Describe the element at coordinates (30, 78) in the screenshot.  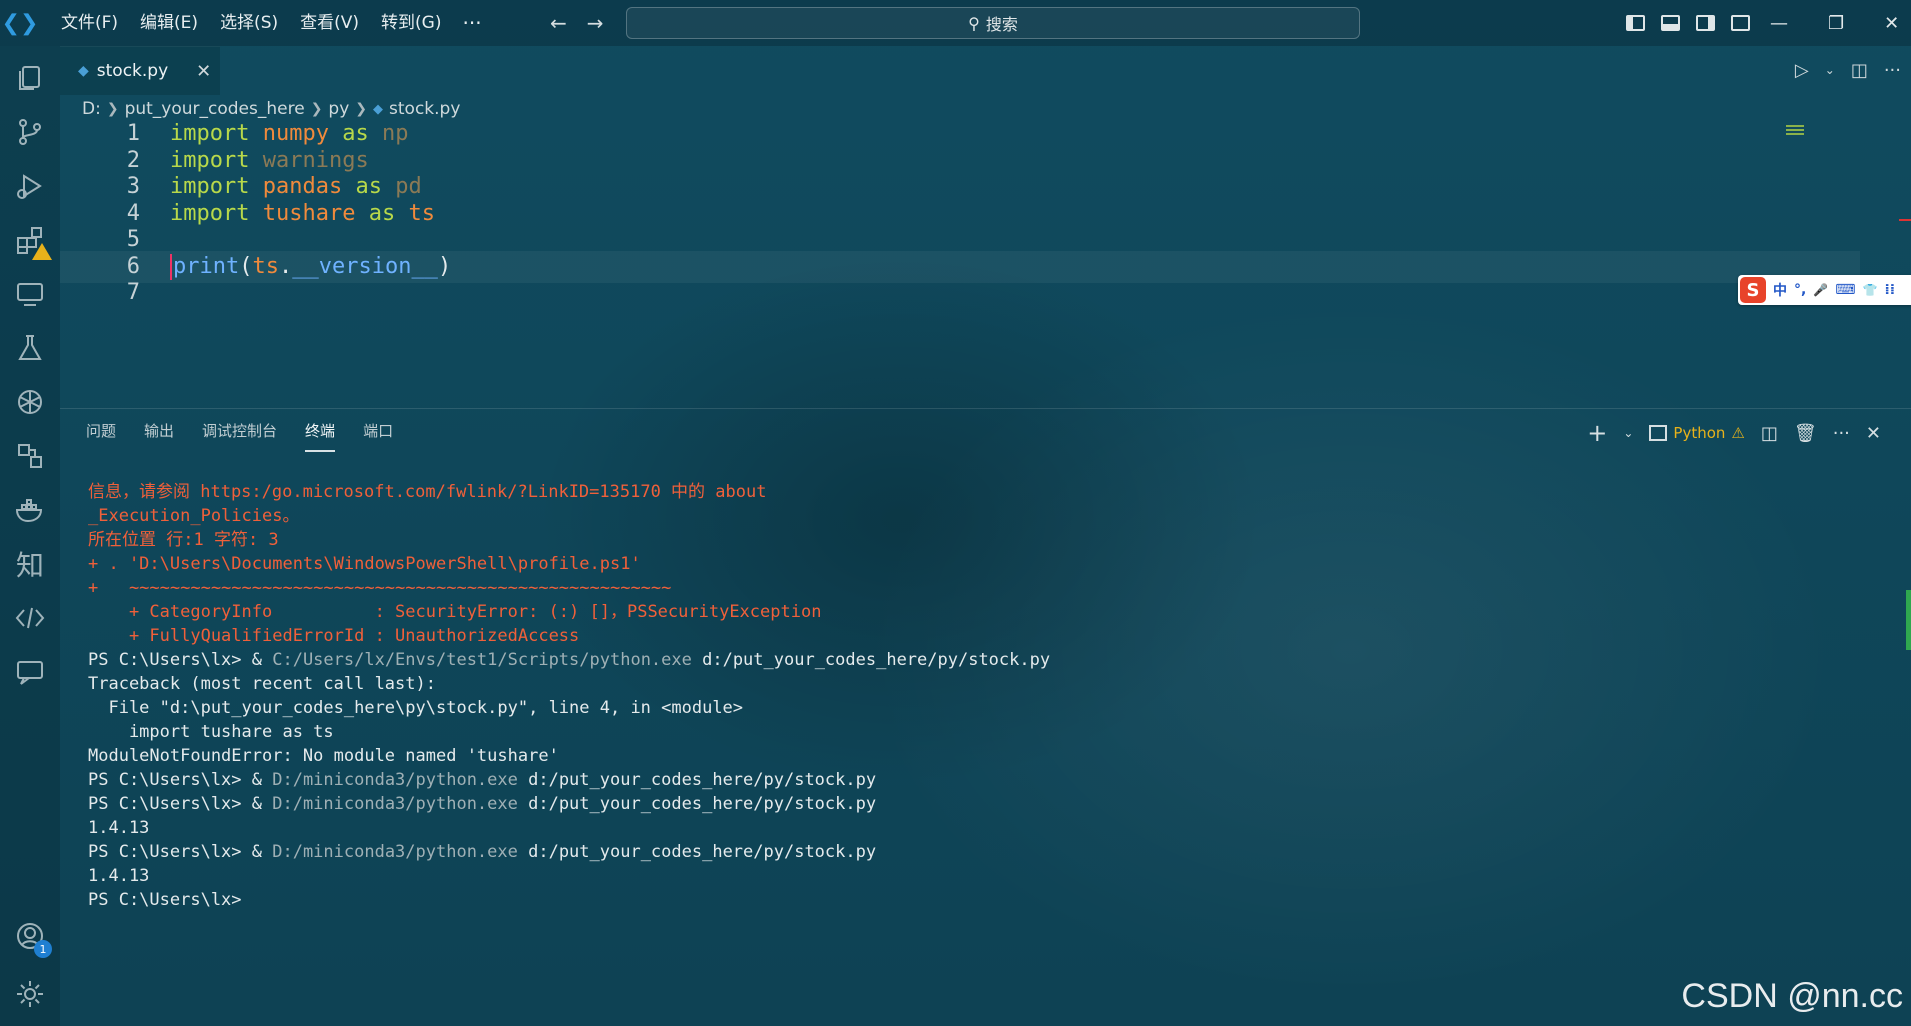
I see `explorer-icon` at that location.